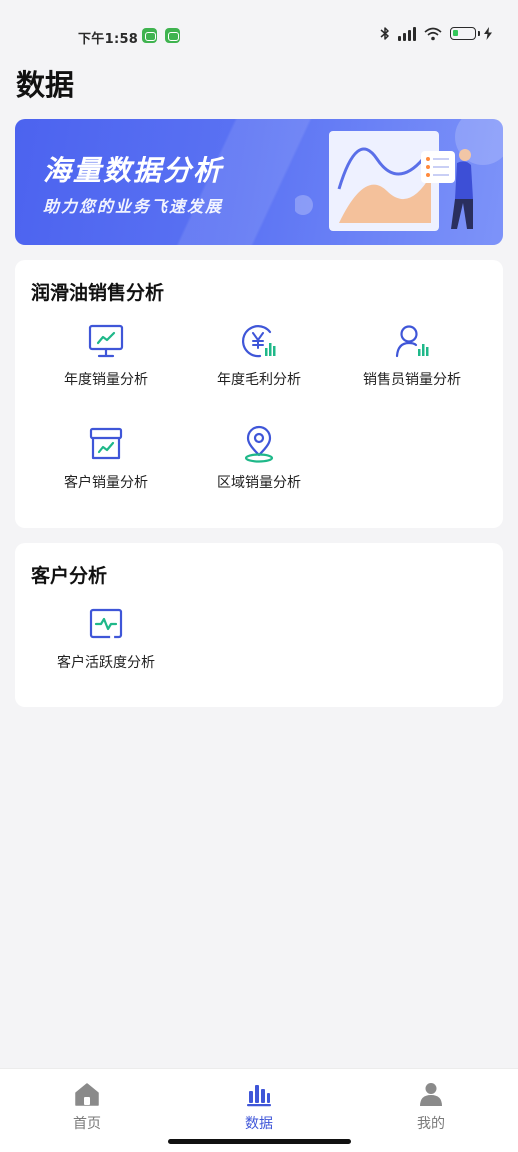  Describe the element at coordinates (87, 1124) in the screenshot. I see `tab-label: 首页` at that location.